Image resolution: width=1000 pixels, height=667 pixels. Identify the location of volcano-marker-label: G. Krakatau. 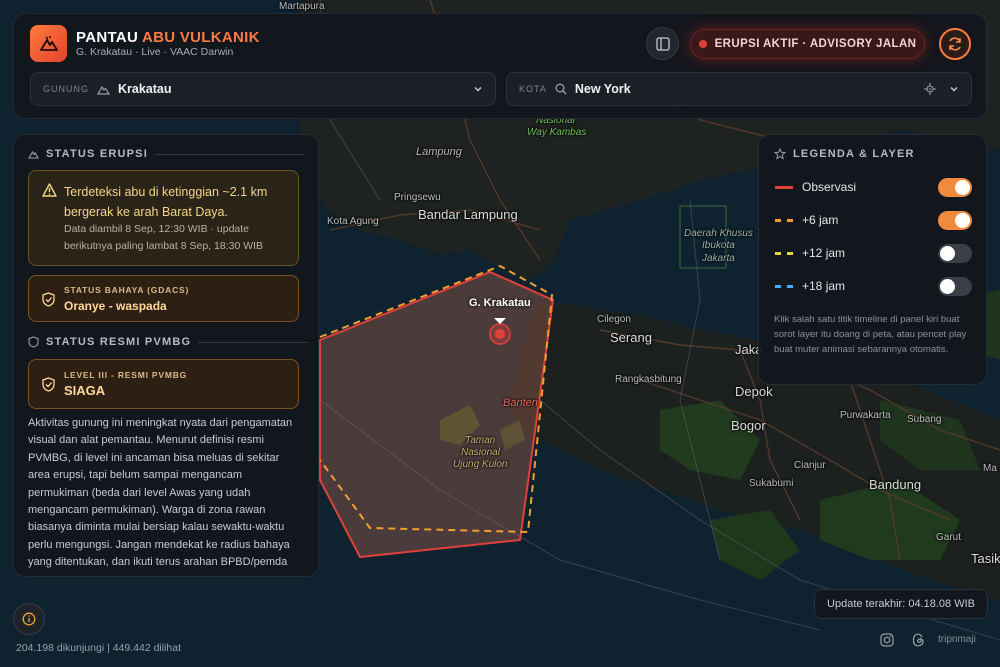
(500, 303).